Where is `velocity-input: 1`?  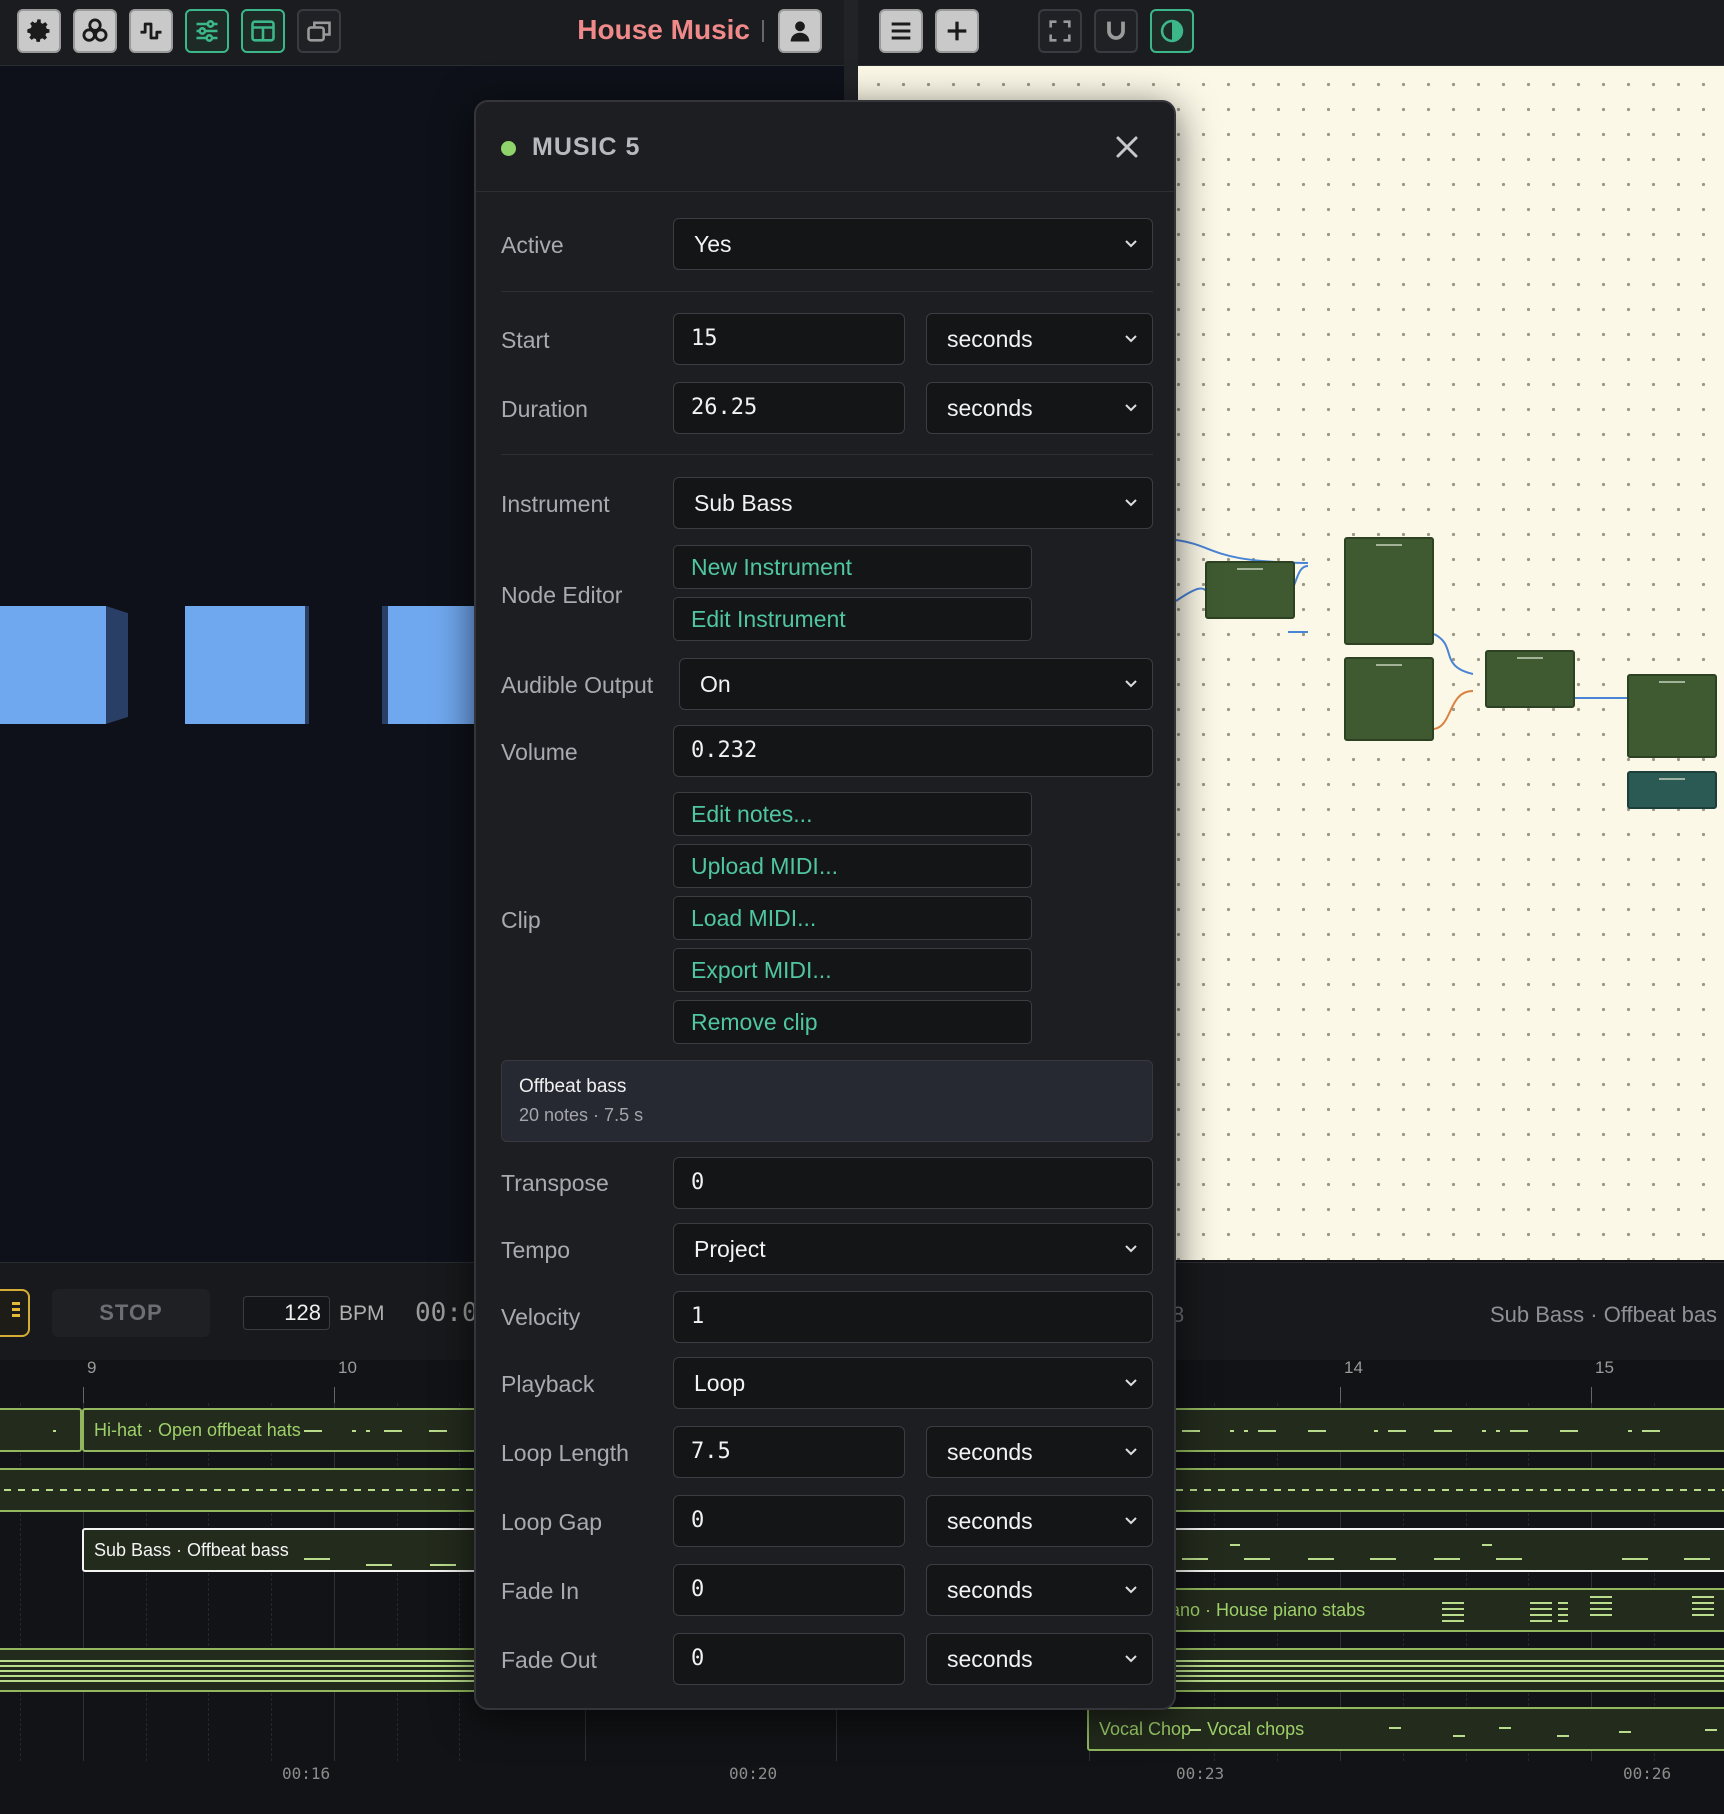
velocity-input: 1 is located at coordinates (913, 1317).